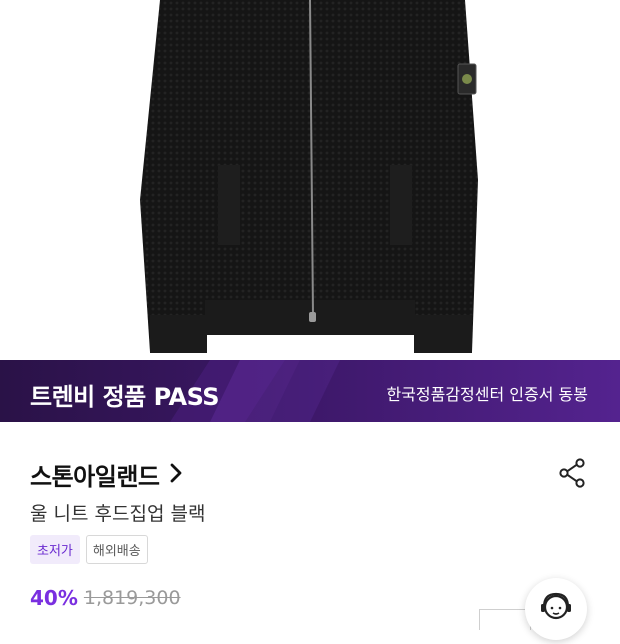  Describe the element at coordinates (95, 477) in the screenshot. I see `brand-name: 스톤아일랜드` at that location.